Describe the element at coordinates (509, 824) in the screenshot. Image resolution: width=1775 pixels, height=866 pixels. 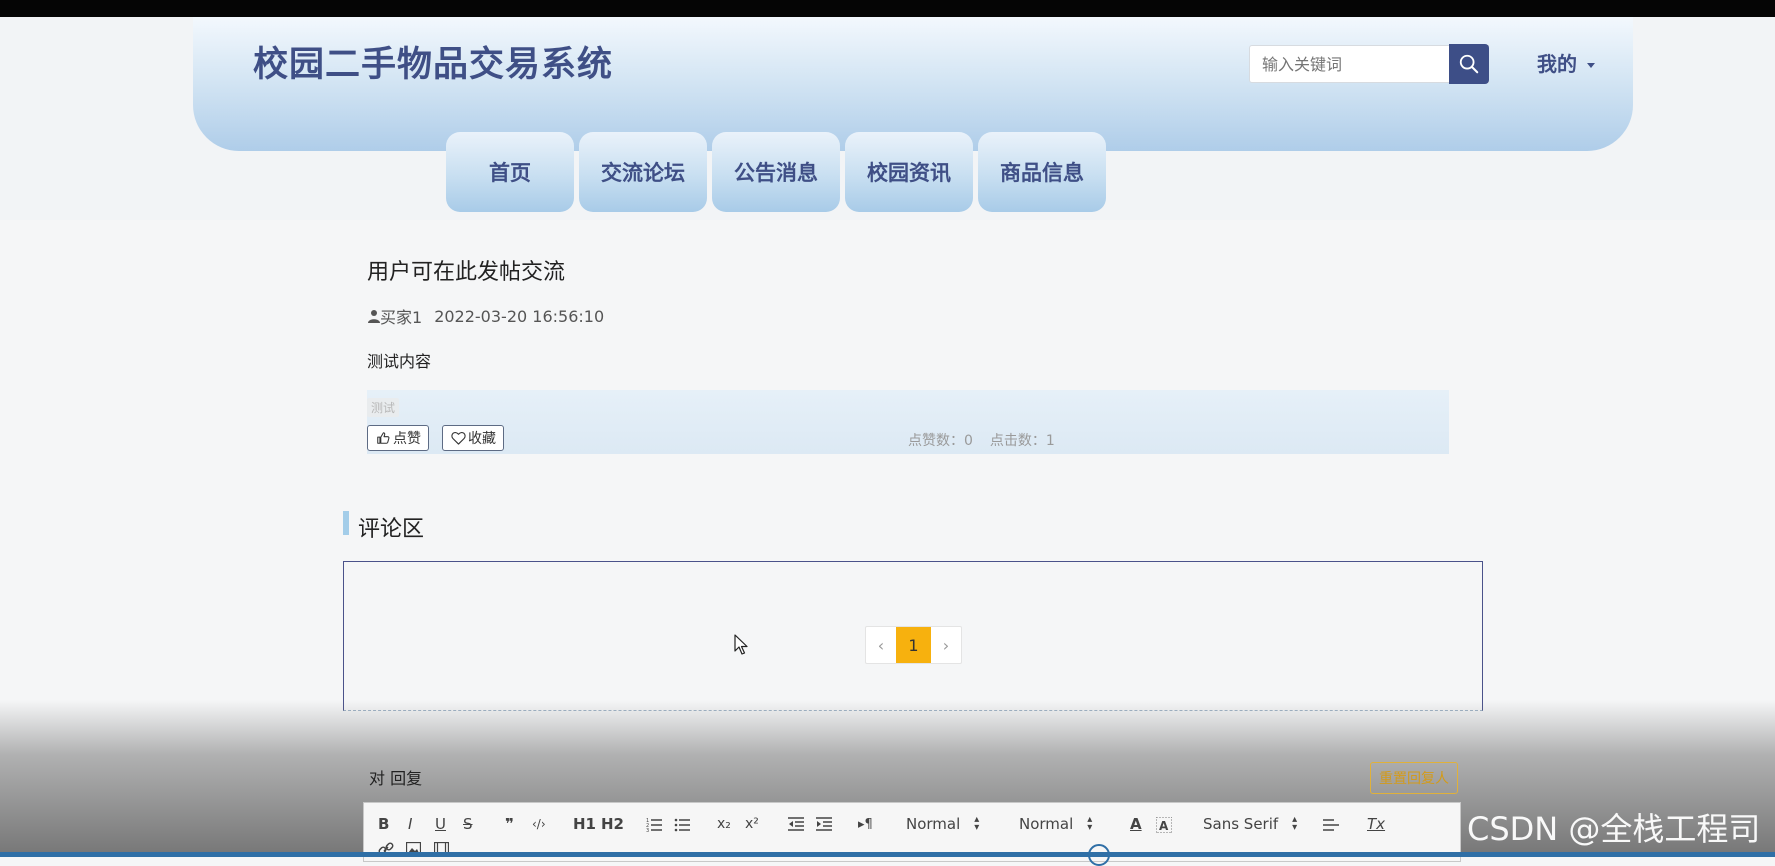
I see `blockquote-button: ❞` at that location.